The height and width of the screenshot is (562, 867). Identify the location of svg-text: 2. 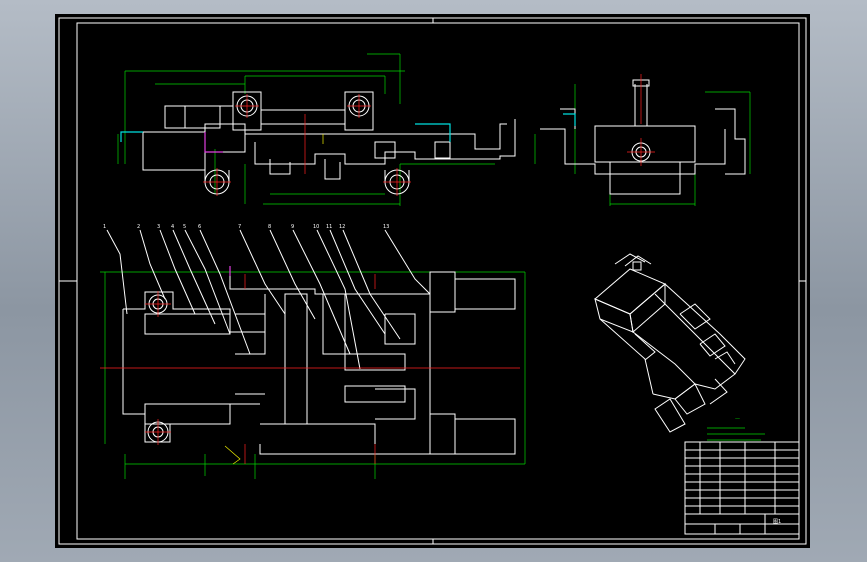
(138, 227).